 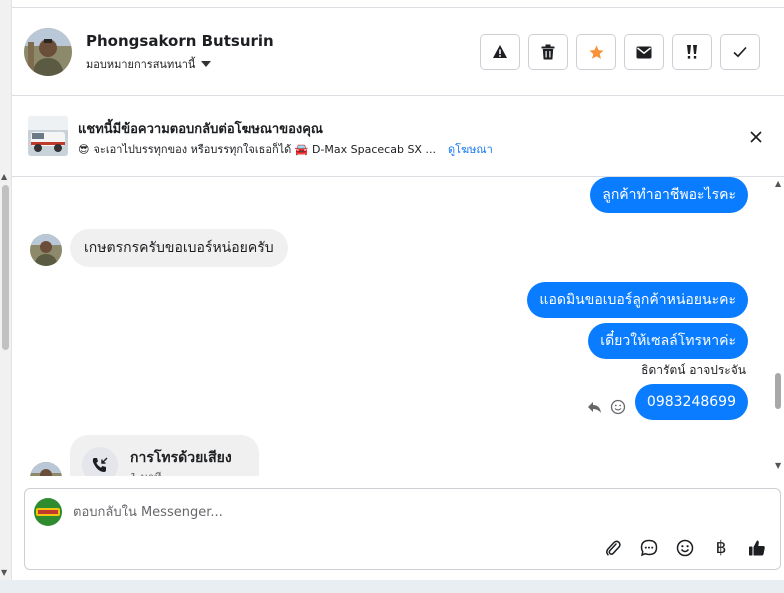 I want to click on window-bottom-strip, so click(x=392, y=586).